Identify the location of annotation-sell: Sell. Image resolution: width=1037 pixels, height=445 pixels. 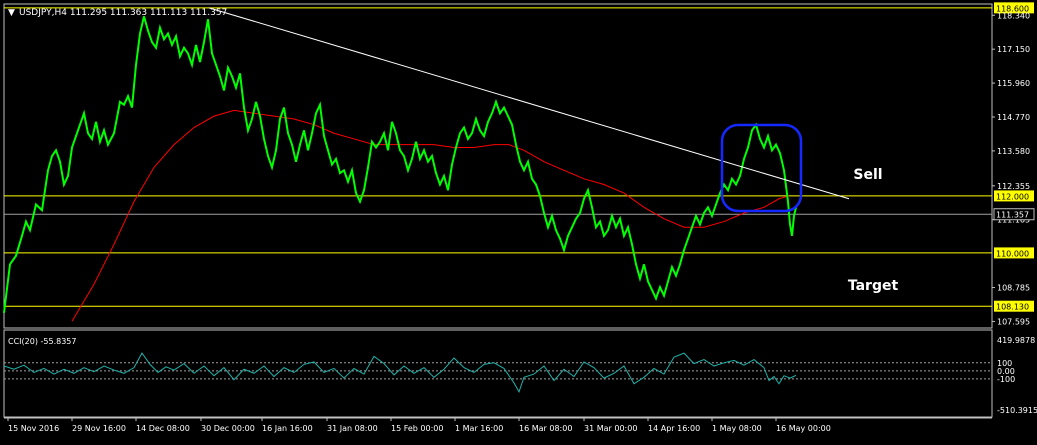
(867, 175).